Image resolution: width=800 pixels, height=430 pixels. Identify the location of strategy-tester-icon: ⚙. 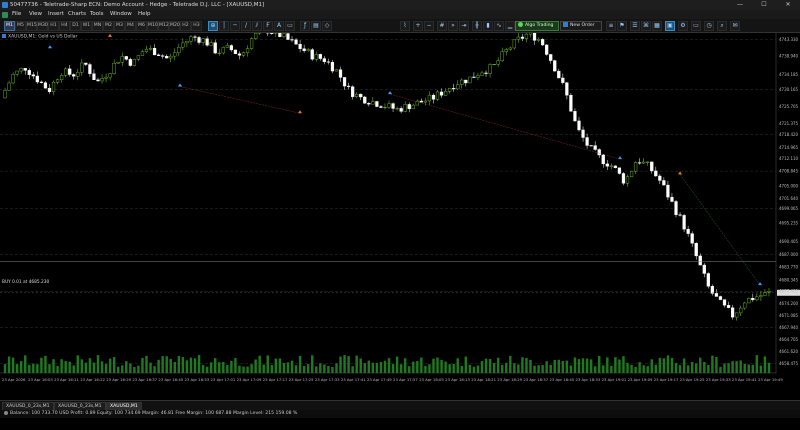
(683, 26).